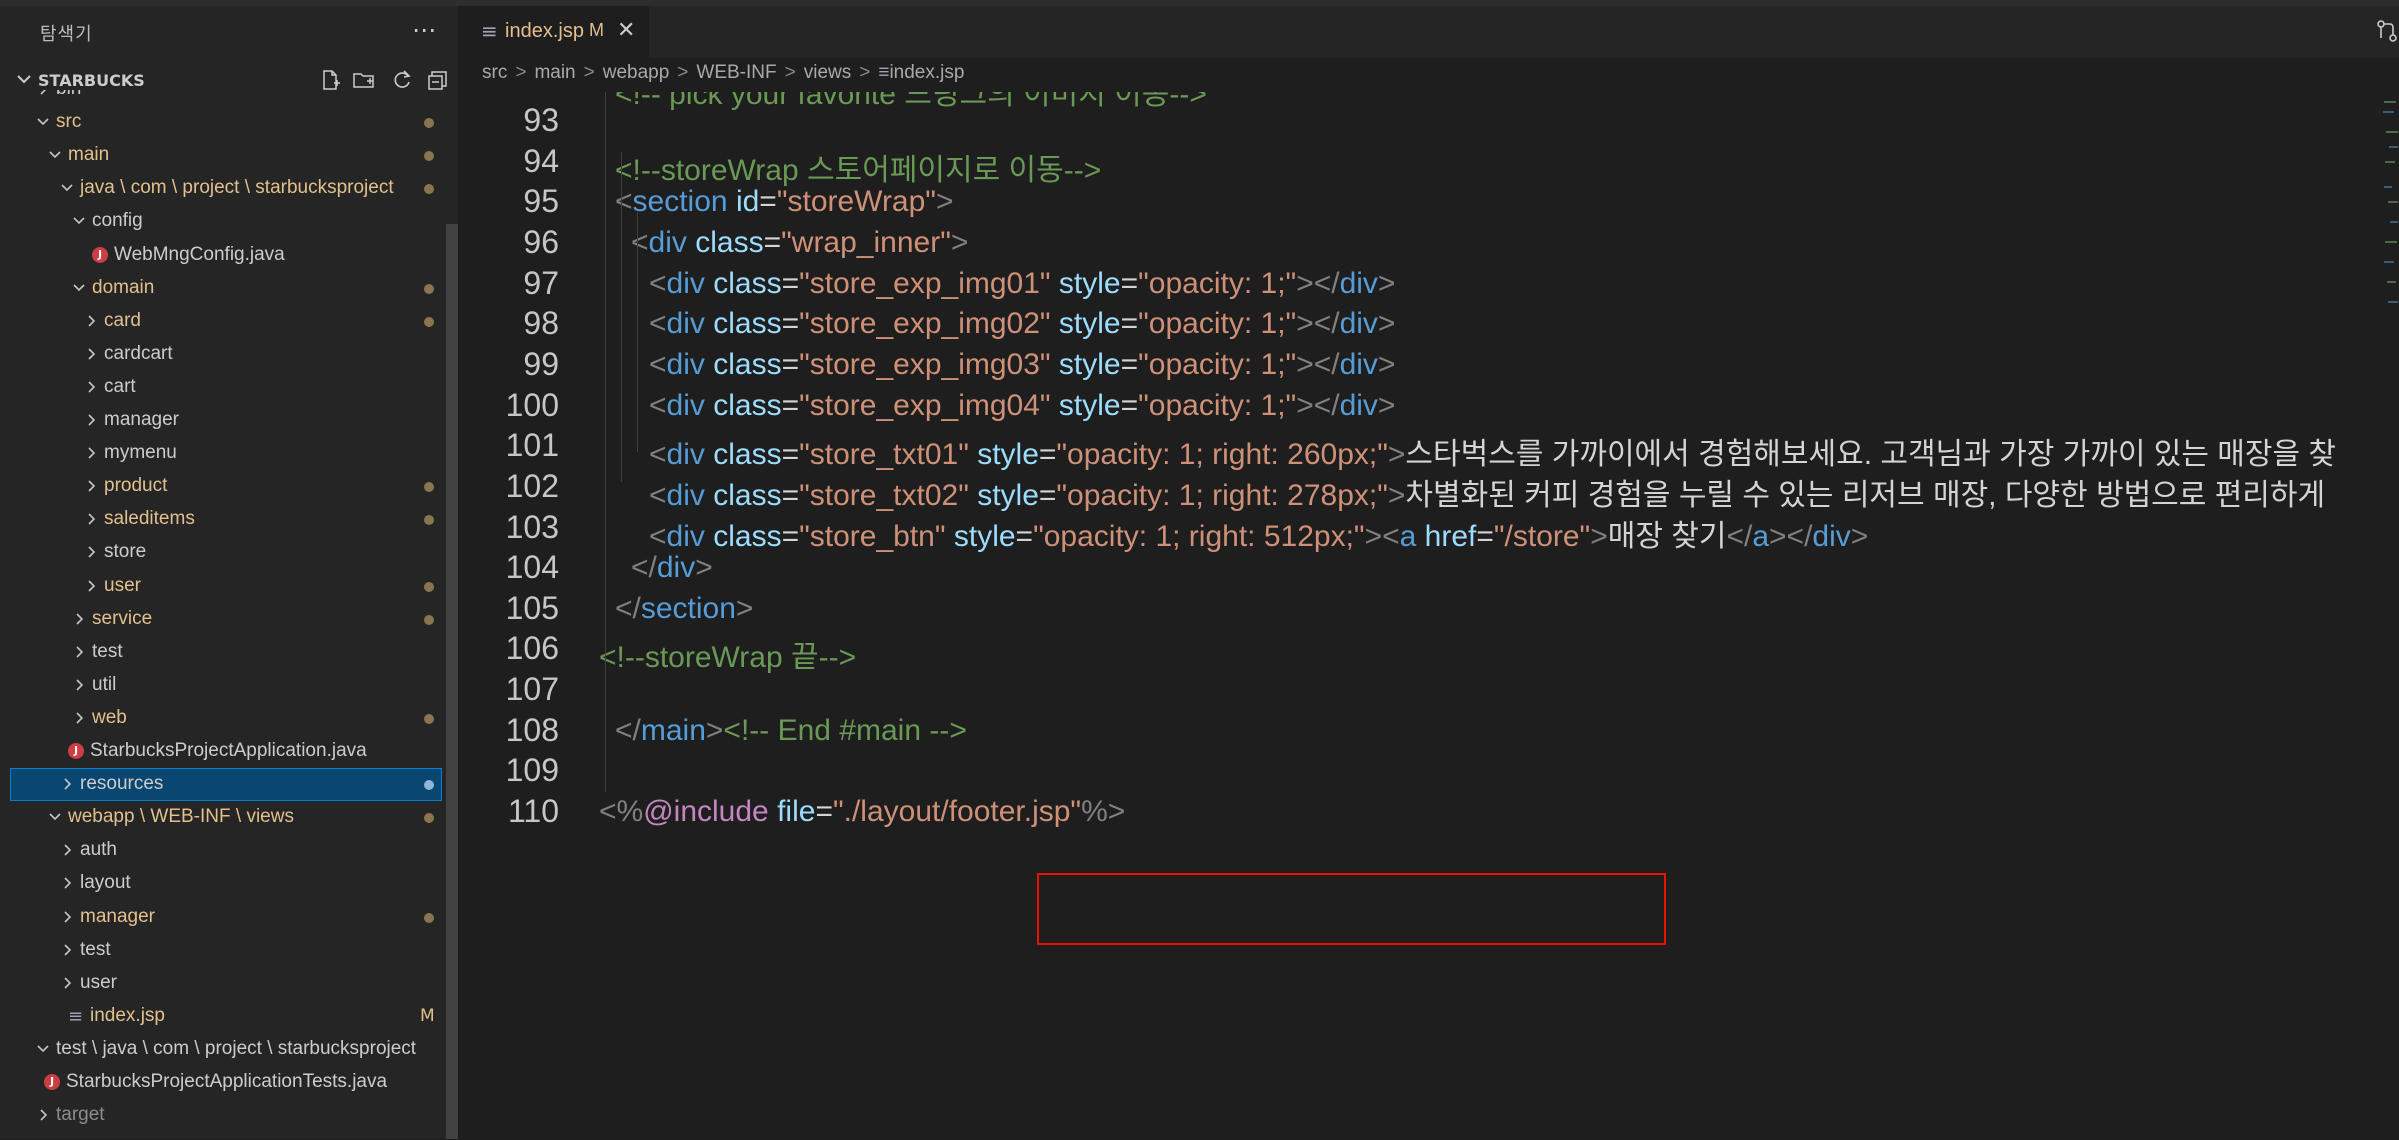 This screenshot has width=2399, height=1140. I want to click on source-control-icon, so click(2386, 31).